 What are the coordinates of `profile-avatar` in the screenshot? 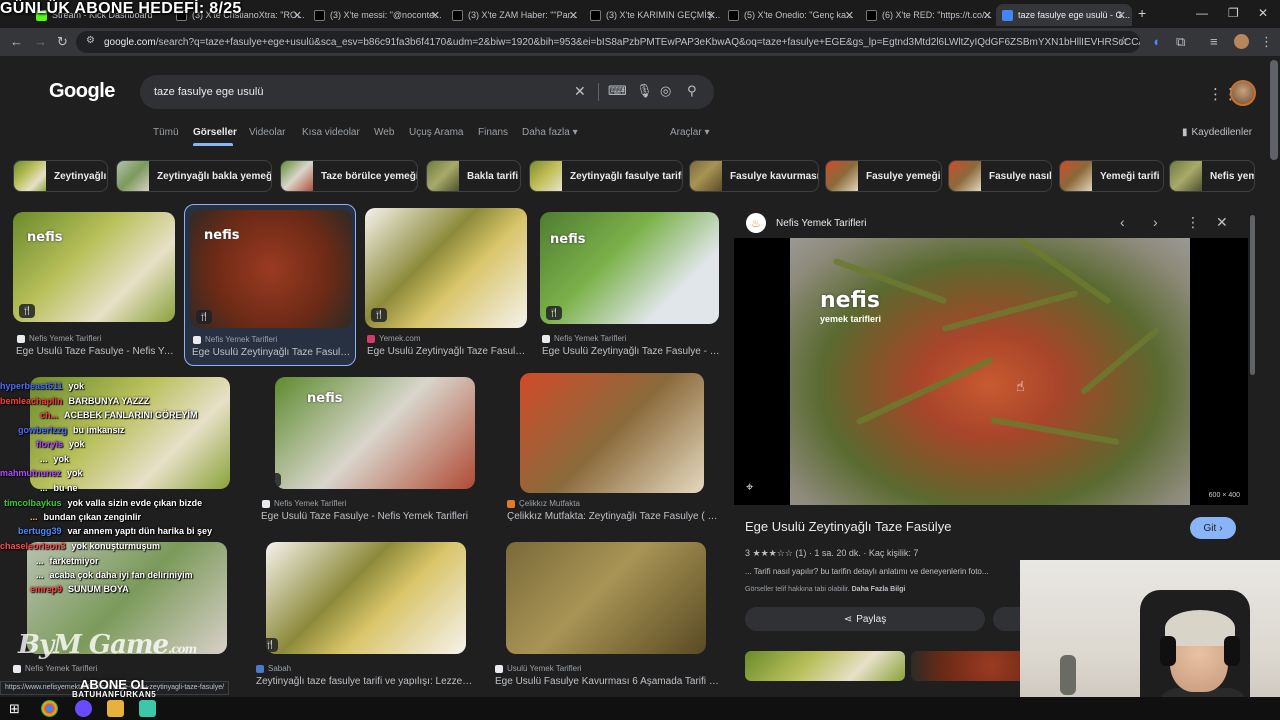 It's located at (1241, 41).